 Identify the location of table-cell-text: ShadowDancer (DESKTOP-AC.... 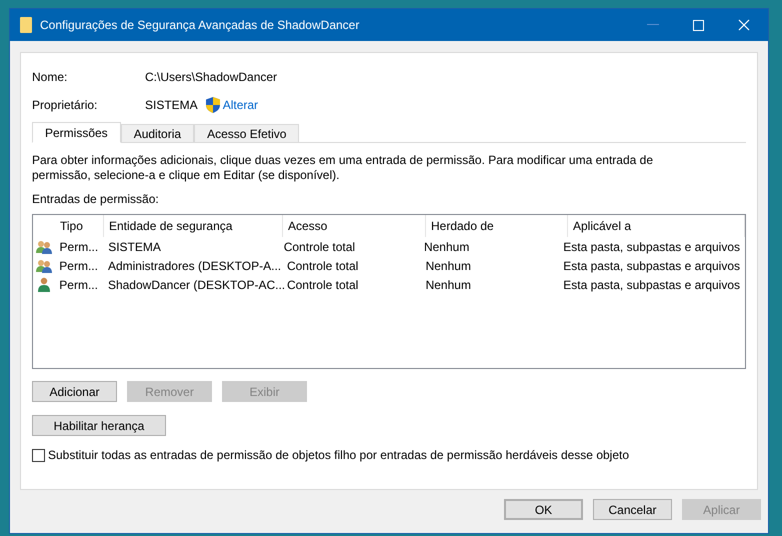
(194, 285).